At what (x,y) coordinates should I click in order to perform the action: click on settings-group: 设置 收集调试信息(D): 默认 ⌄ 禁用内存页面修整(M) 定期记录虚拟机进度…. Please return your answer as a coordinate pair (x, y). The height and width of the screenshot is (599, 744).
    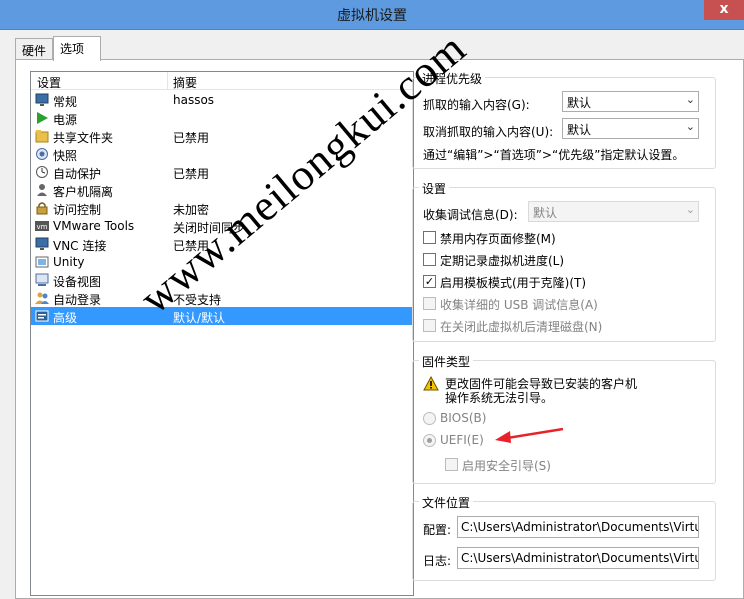
    Looking at the image, I should click on (564, 261).